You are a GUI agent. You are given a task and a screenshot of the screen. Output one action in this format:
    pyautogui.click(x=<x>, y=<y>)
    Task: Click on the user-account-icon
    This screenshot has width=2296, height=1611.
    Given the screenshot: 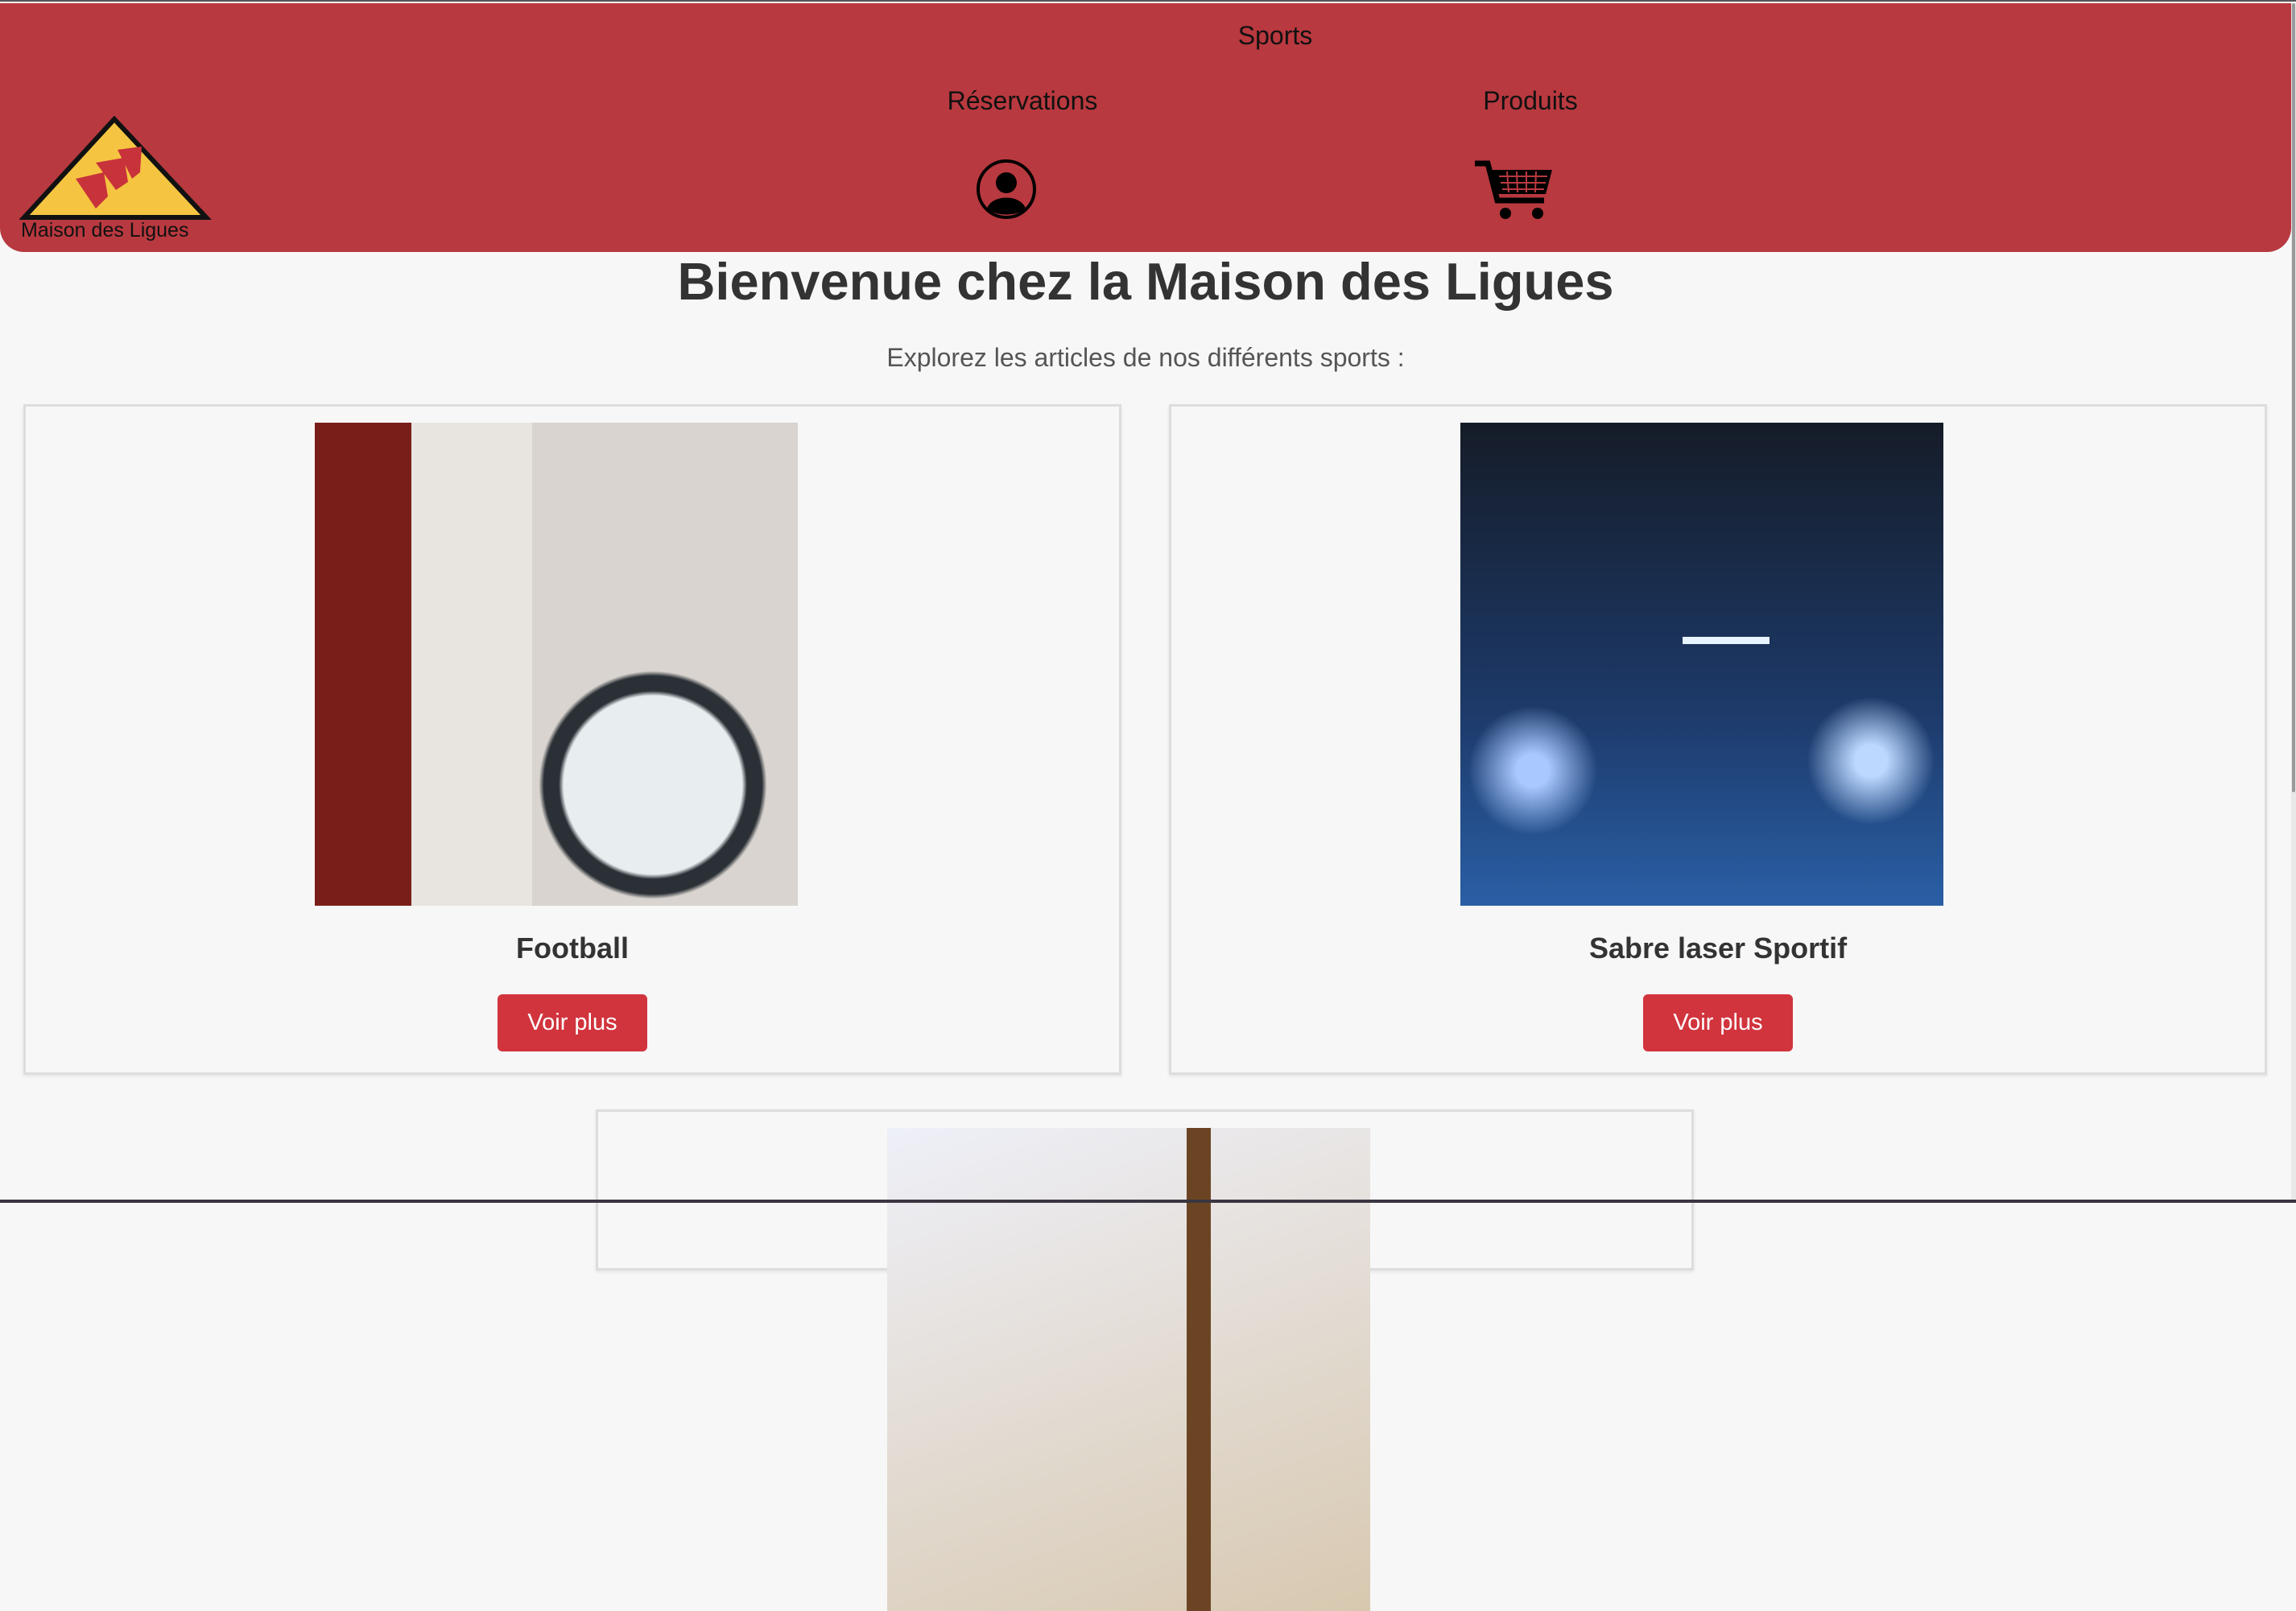 What is the action you would take?
    pyautogui.click(x=1006, y=192)
    